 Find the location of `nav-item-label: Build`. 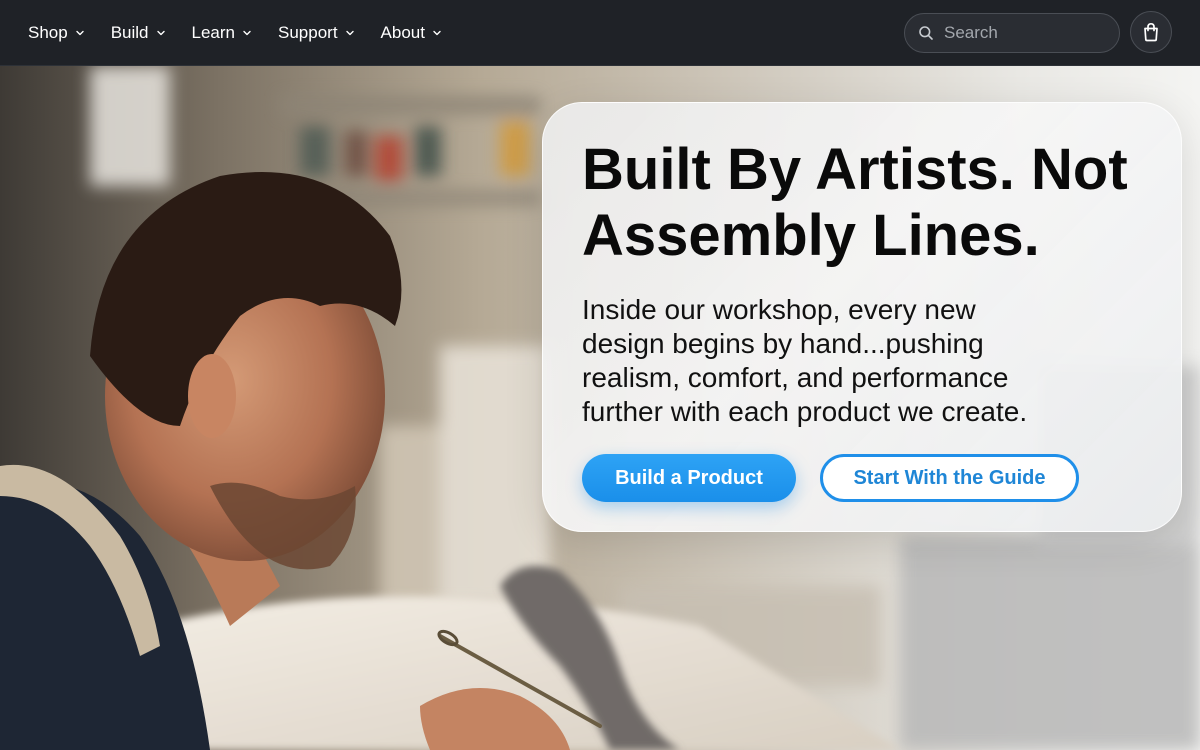

nav-item-label: Build is located at coordinates (129, 32).